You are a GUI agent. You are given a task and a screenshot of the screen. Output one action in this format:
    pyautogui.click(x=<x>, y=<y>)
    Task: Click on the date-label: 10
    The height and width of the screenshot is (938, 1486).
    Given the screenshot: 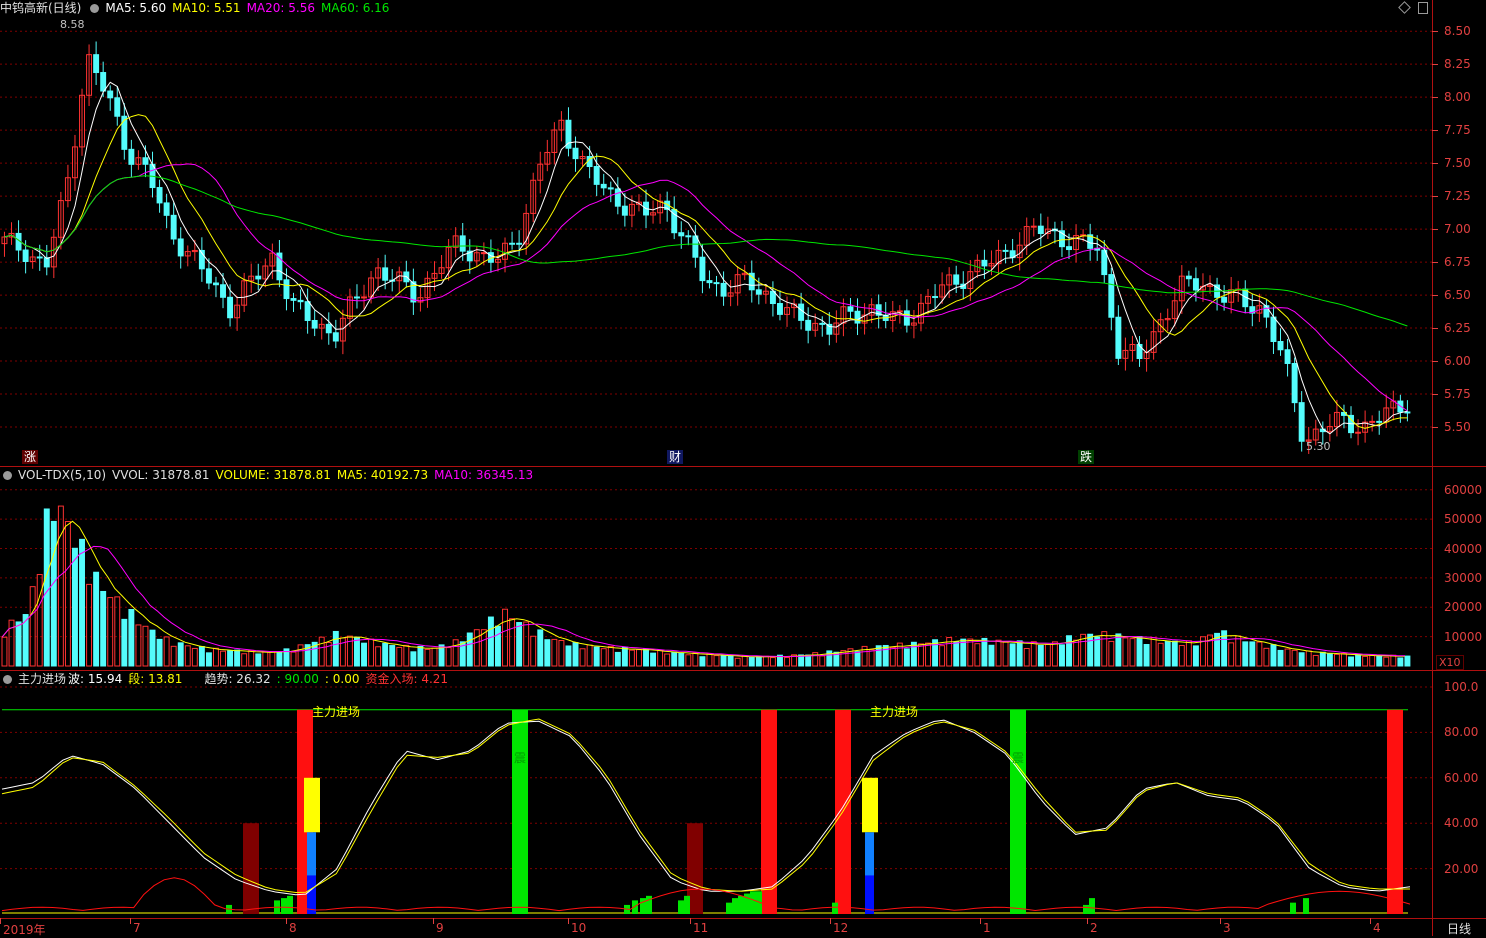 What is the action you would take?
    pyautogui.click(x=579, y=928)
    